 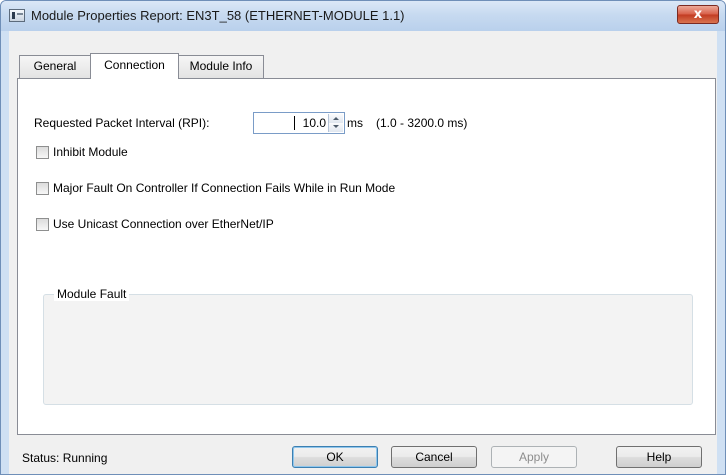 What do you see at coordinates (55, 66) in the screenshot?
I see `tab-general: General` at bounding box center [55, 66].